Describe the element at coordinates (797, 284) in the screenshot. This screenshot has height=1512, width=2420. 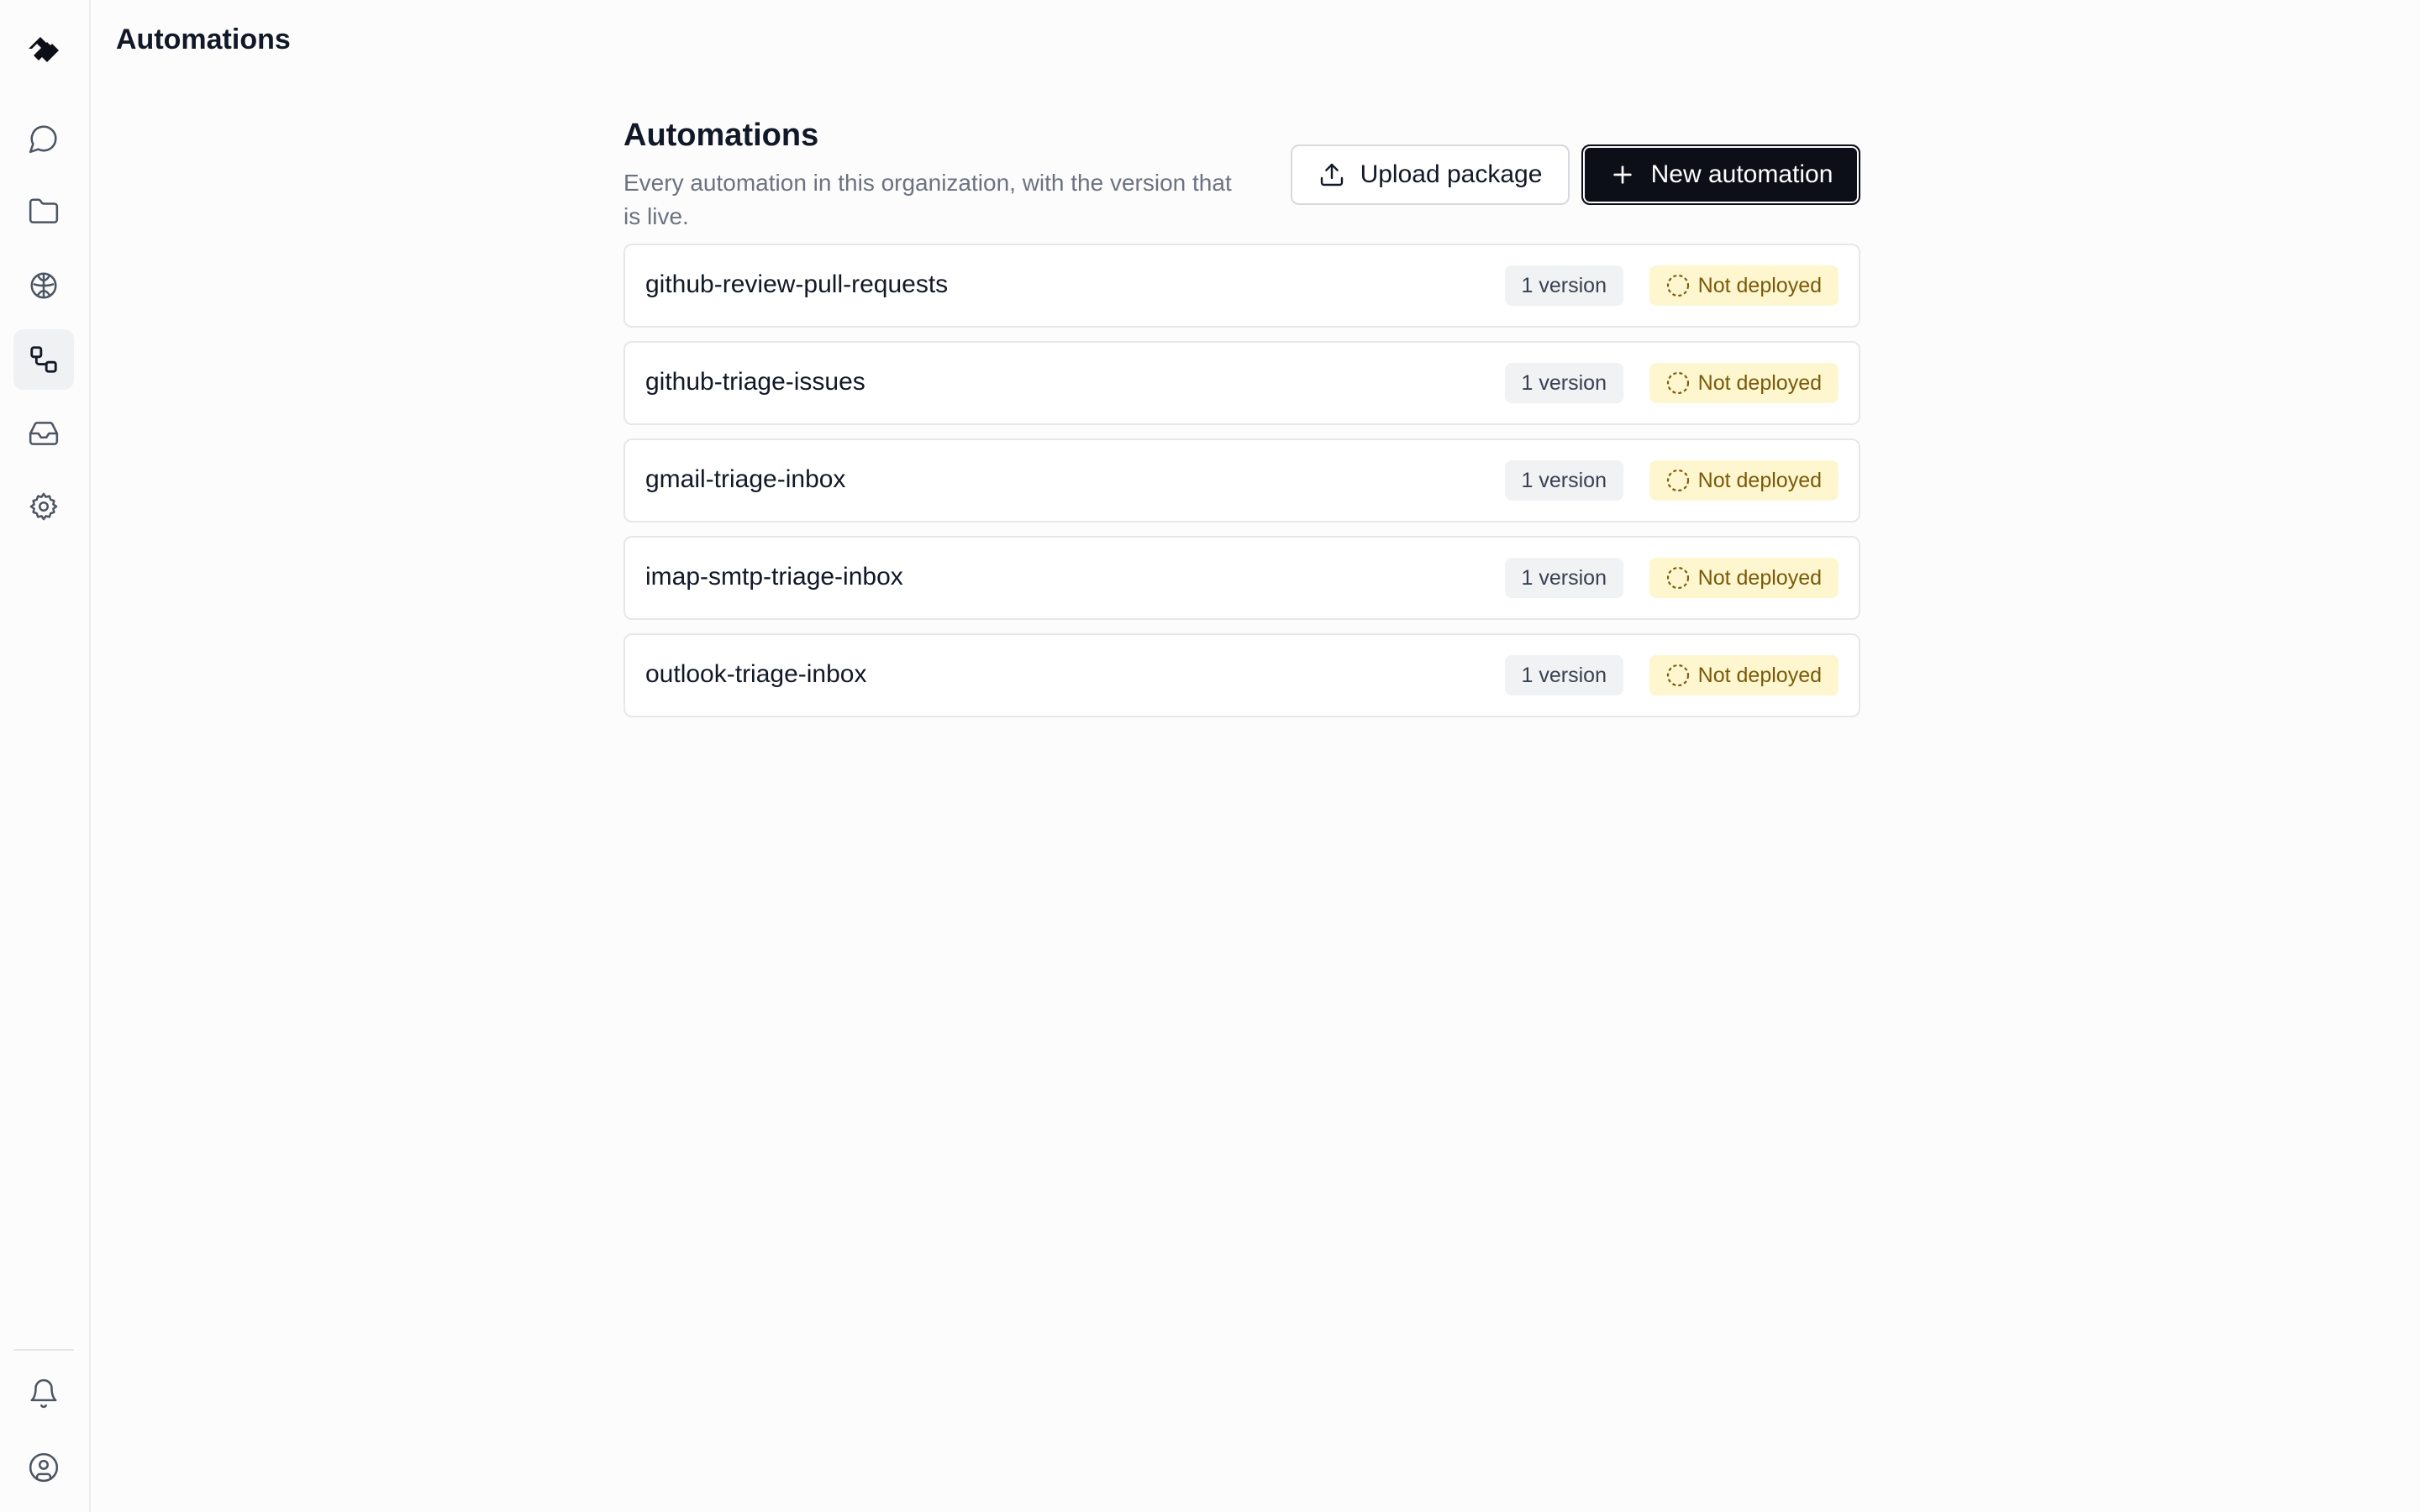
I see `automation-name: github-review-pull-requests` at that location.